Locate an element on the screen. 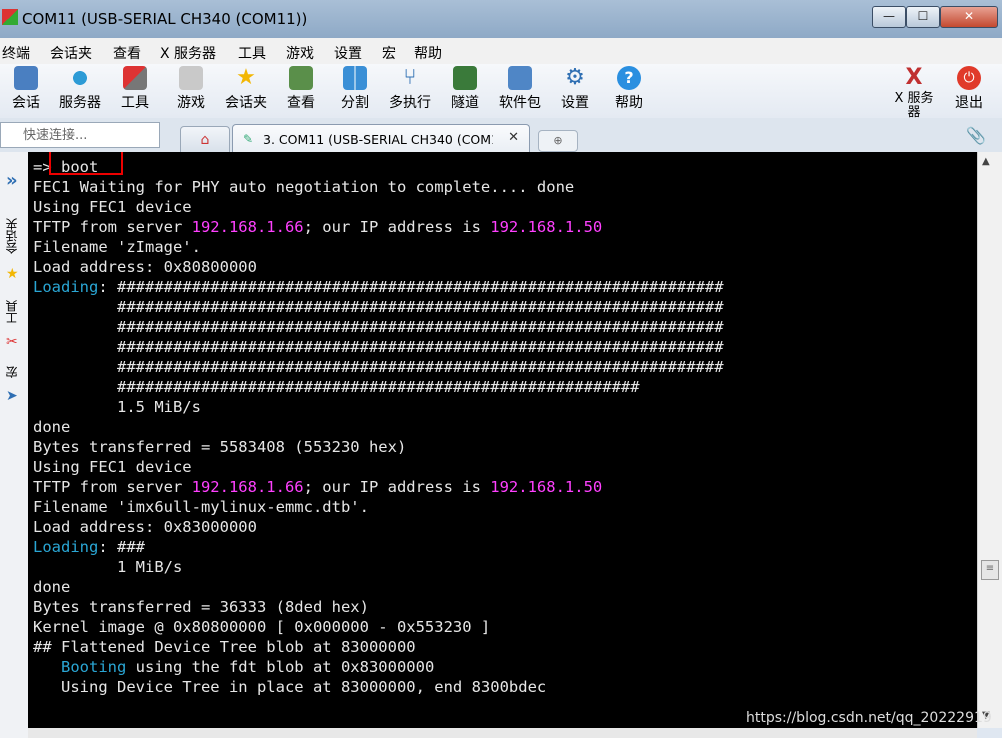 The image size is (1002, 738). send-icon: ➤ is located at coordinates (12, 396).